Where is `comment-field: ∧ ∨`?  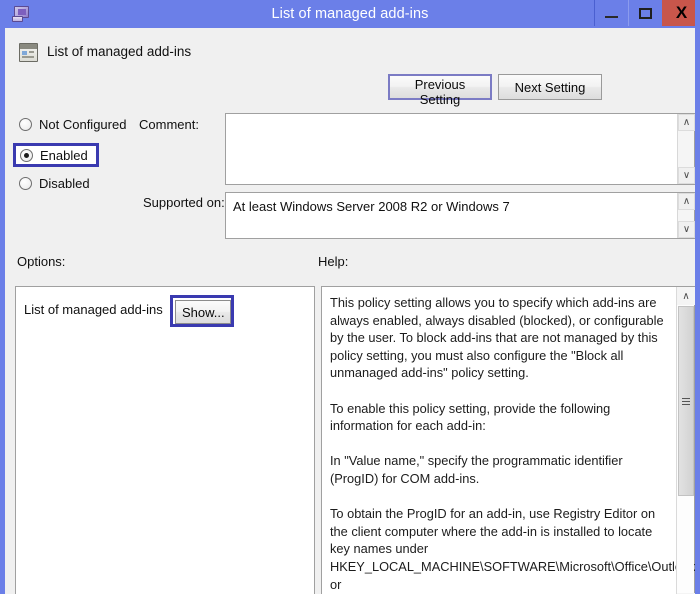 comment-field: ∧ ∨ is located at coordinates (460, 149).